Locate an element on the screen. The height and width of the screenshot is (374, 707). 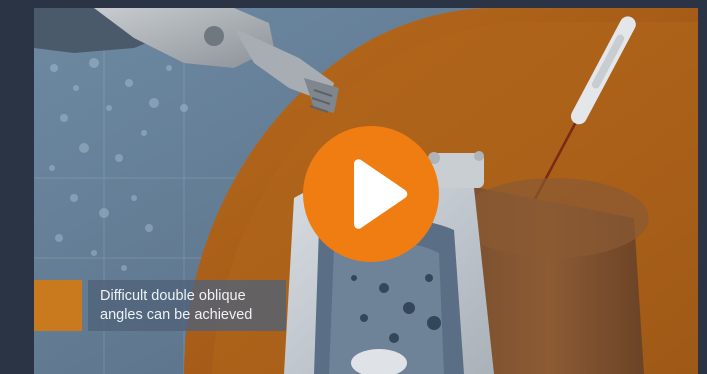
caption-line-1: Difficult double oblique is located at coordinates (173, 296).